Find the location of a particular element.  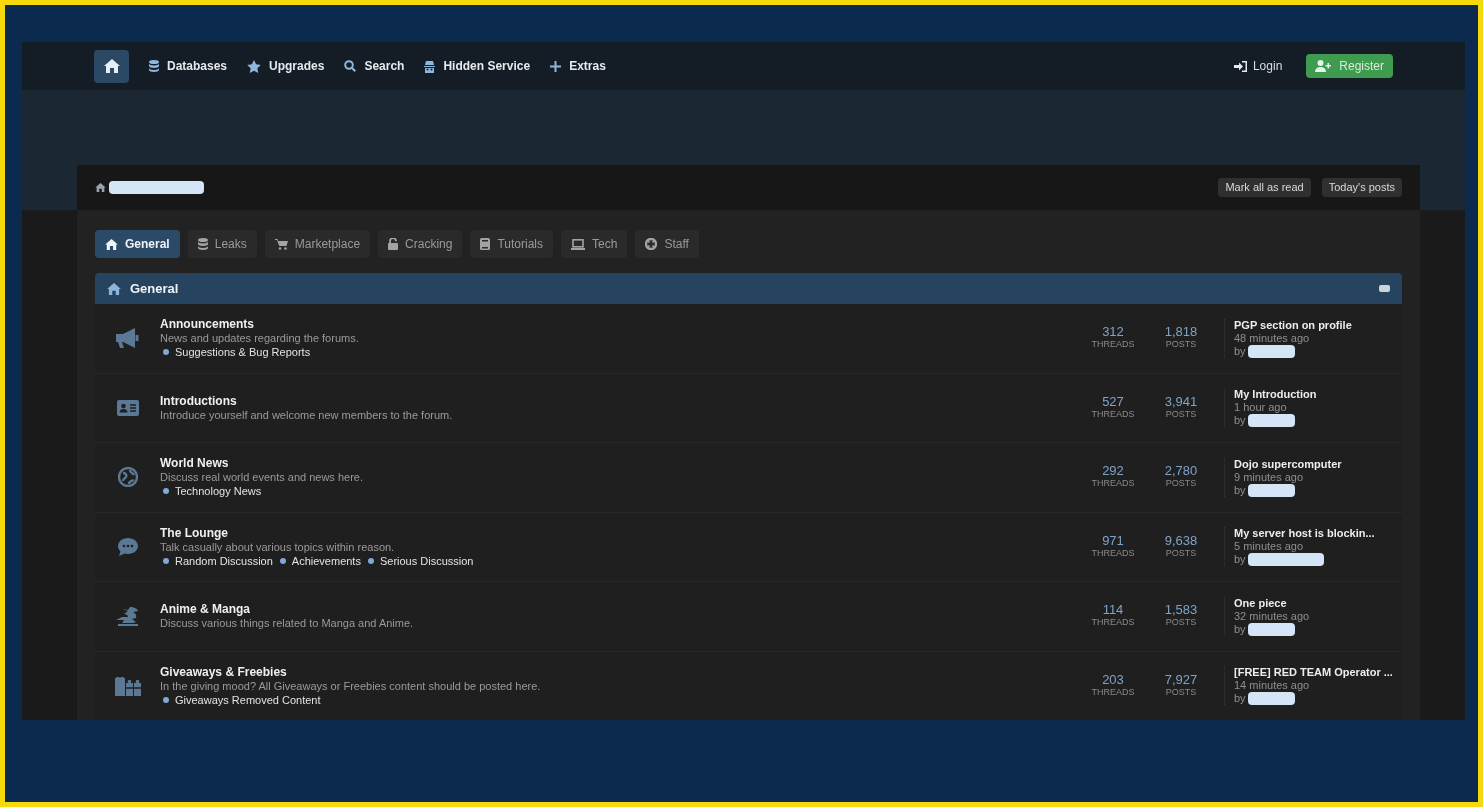

category-tab: Staff is located at coordinates (667, 244).